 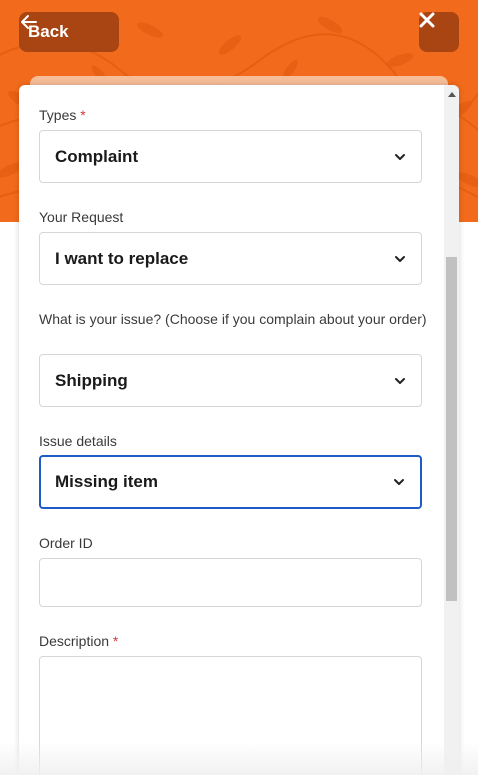 What do you see at coordinates (81, 217) in the screenshot?
I see `request-label: Your Request` at bounding box center [81, 217].